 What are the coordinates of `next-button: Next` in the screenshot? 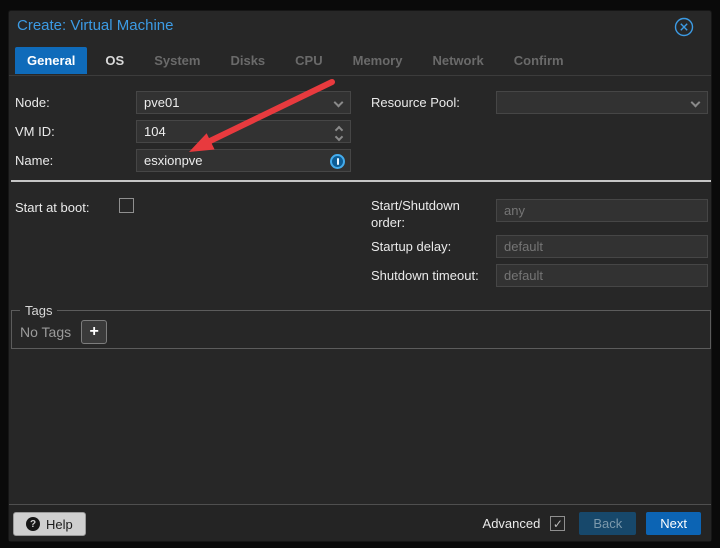 It's located at (673, 523).